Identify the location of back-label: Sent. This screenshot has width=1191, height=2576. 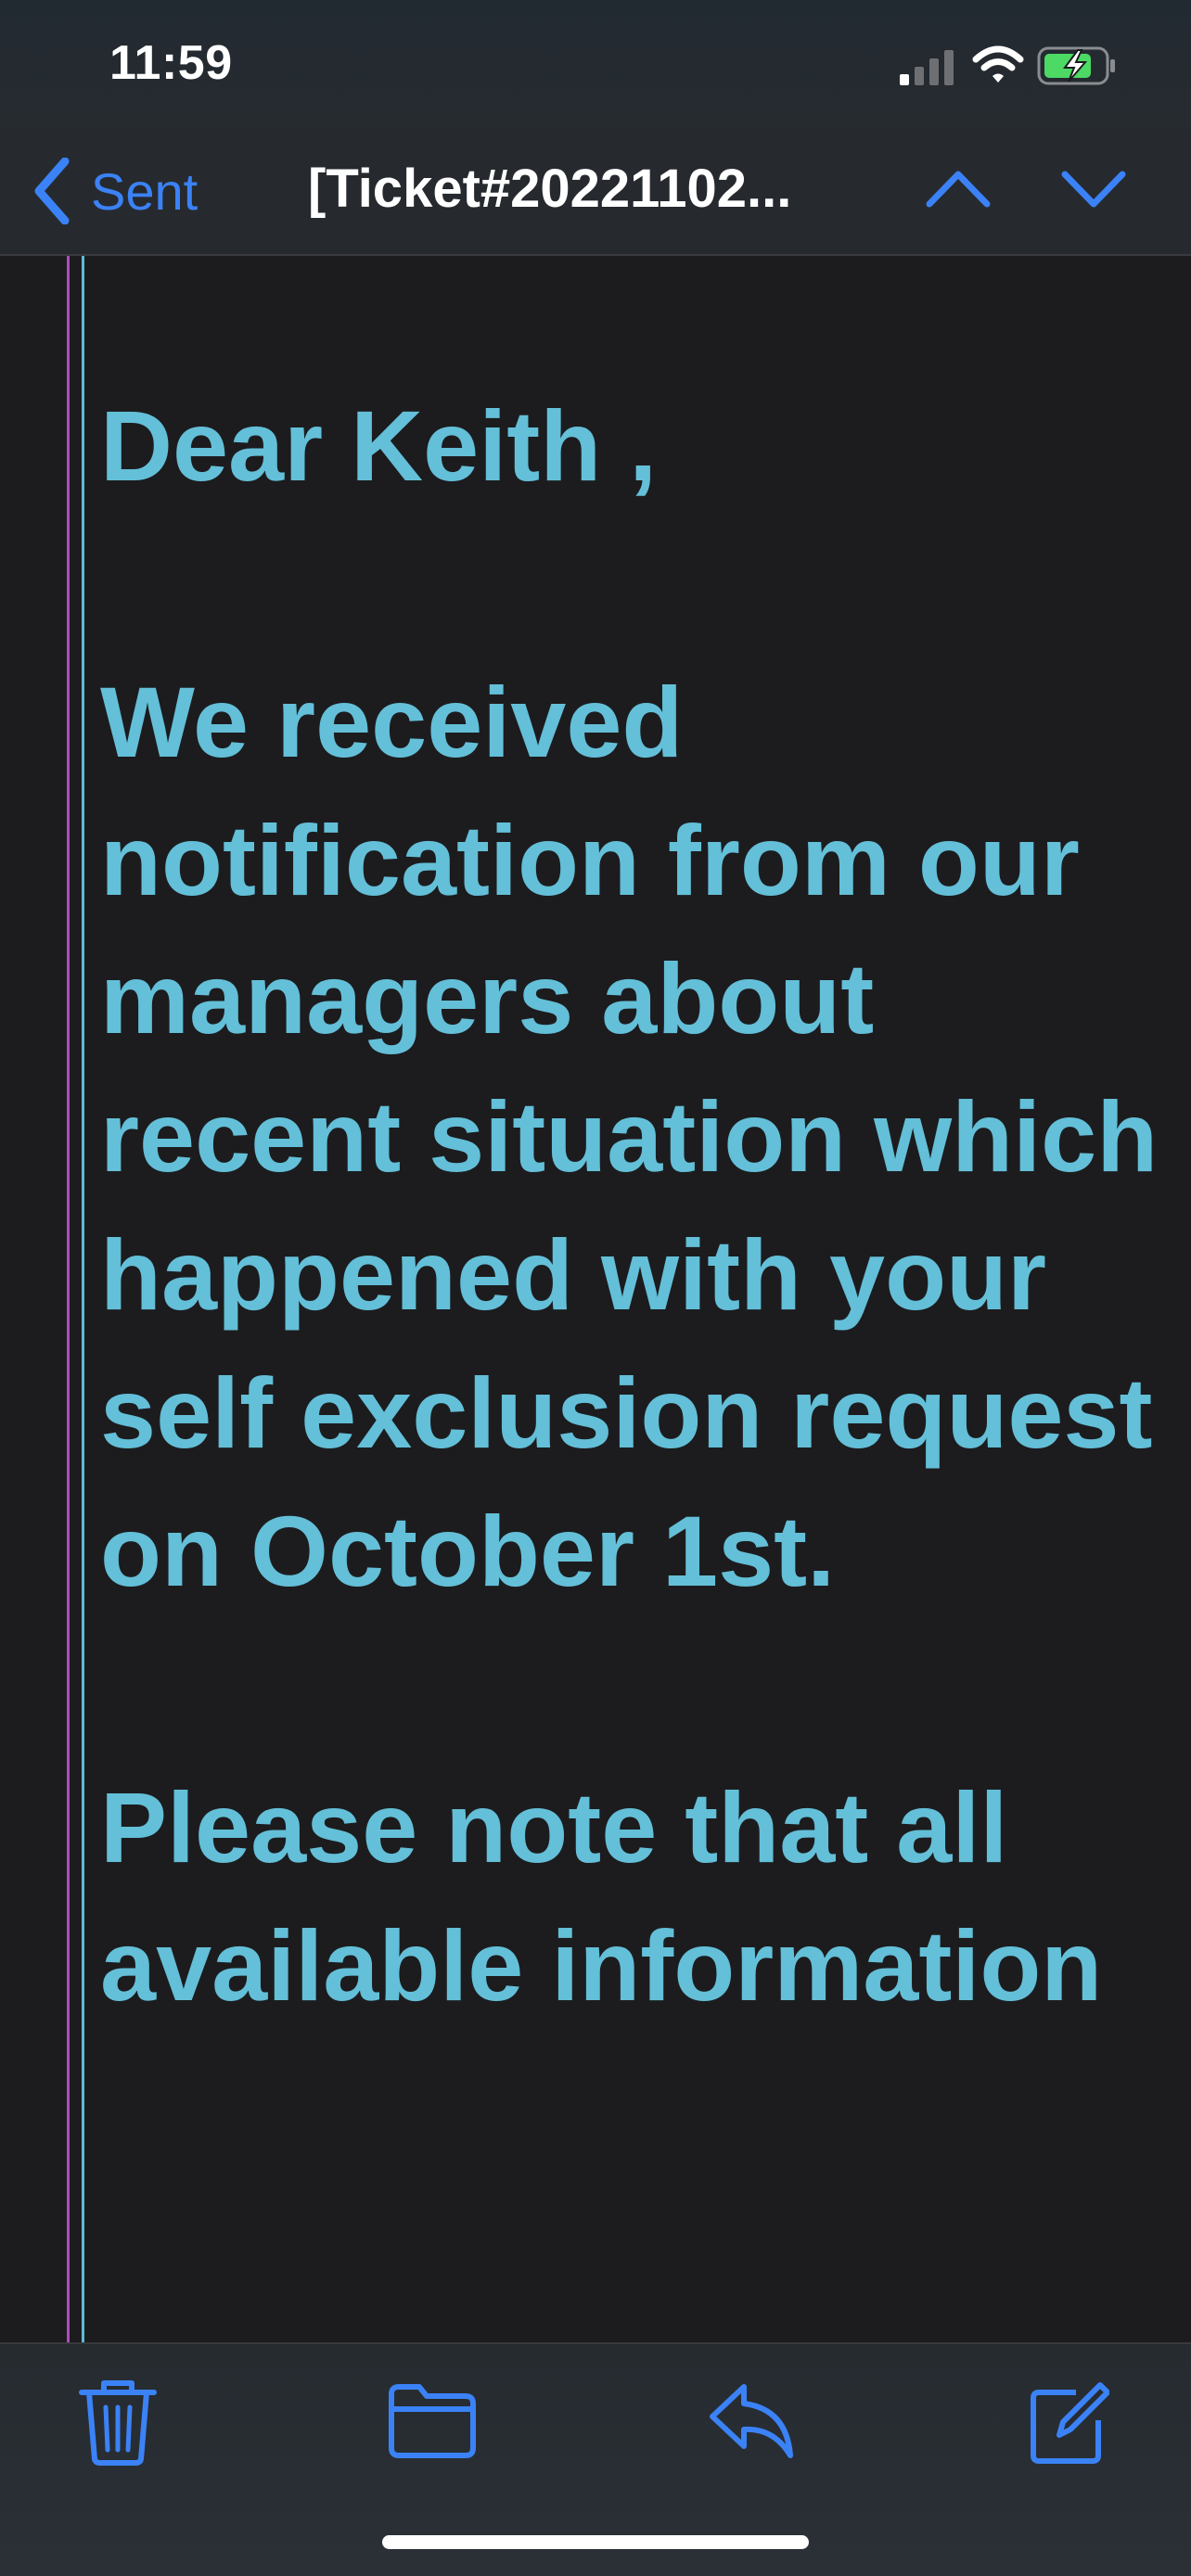
(145, 191).